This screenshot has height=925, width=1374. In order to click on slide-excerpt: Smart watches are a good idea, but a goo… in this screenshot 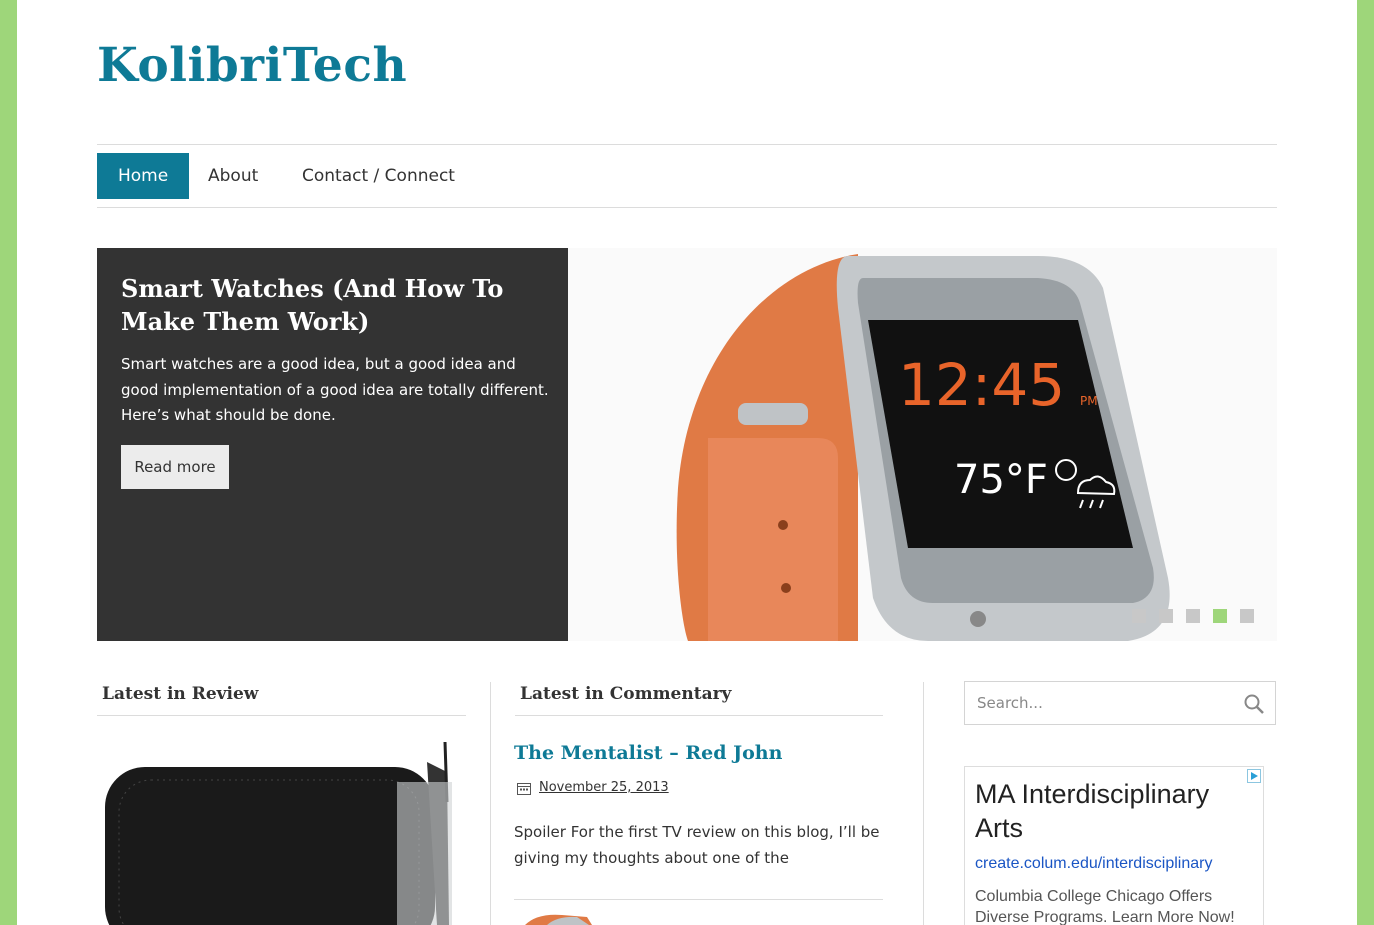, I will do `click(335, 389)`.